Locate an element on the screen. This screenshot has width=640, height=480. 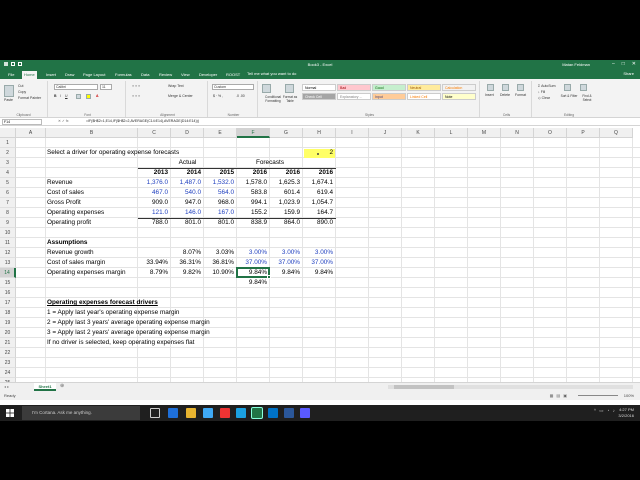
sort-filter-button: Sort & Filter is located at coordinates (569, 96).